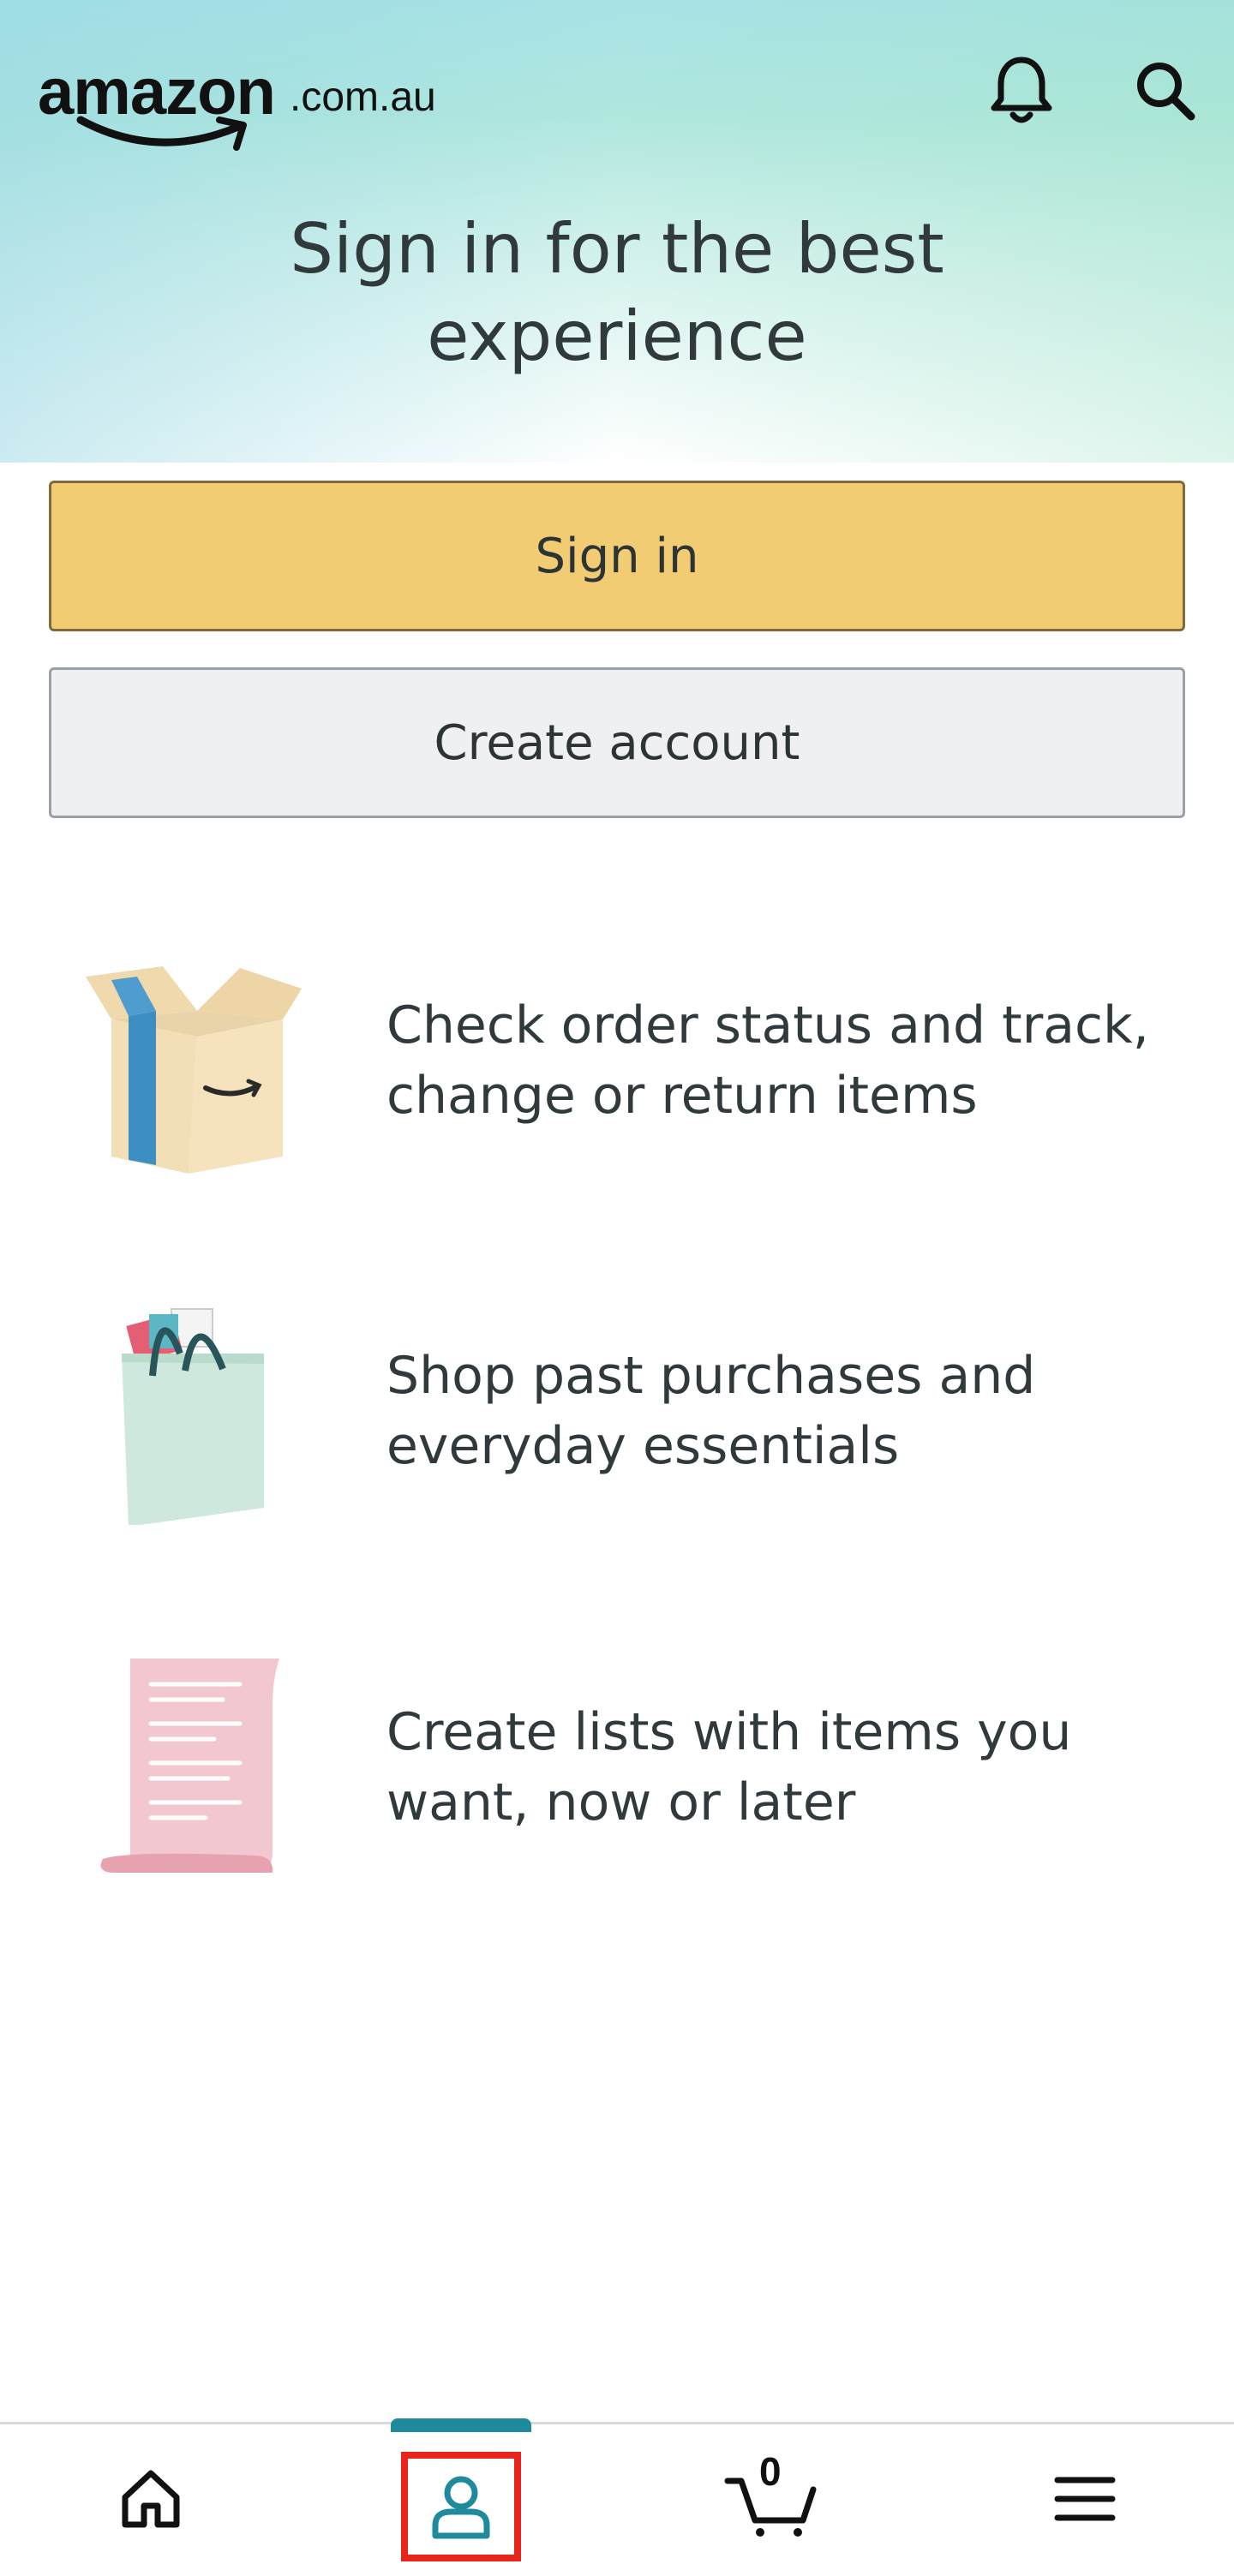  What do you see at coordinates (770, 2472) in the screenshot?
I see `cart-count-badge: 0` at bounding box center [770, 2472].